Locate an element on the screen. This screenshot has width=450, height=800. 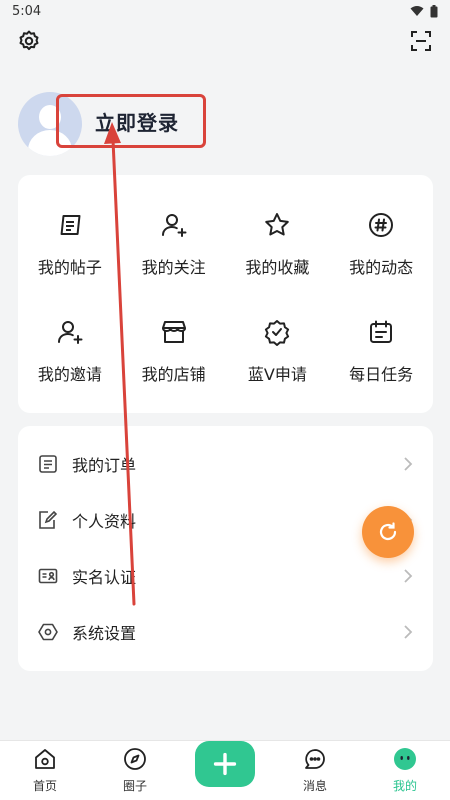
grid-item-label: 我的邀请 is located at coordinates (69, 374).